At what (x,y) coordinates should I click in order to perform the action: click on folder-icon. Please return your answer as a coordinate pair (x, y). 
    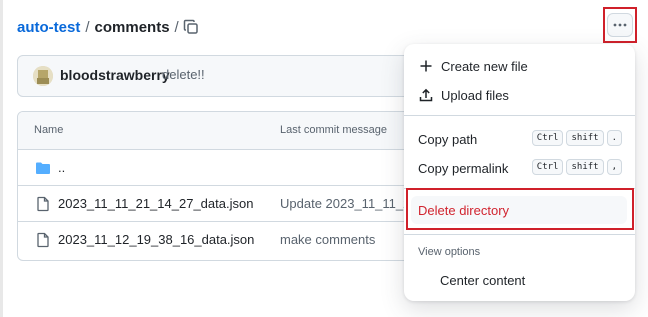
    Looking at the image, I should click on (43, 168).